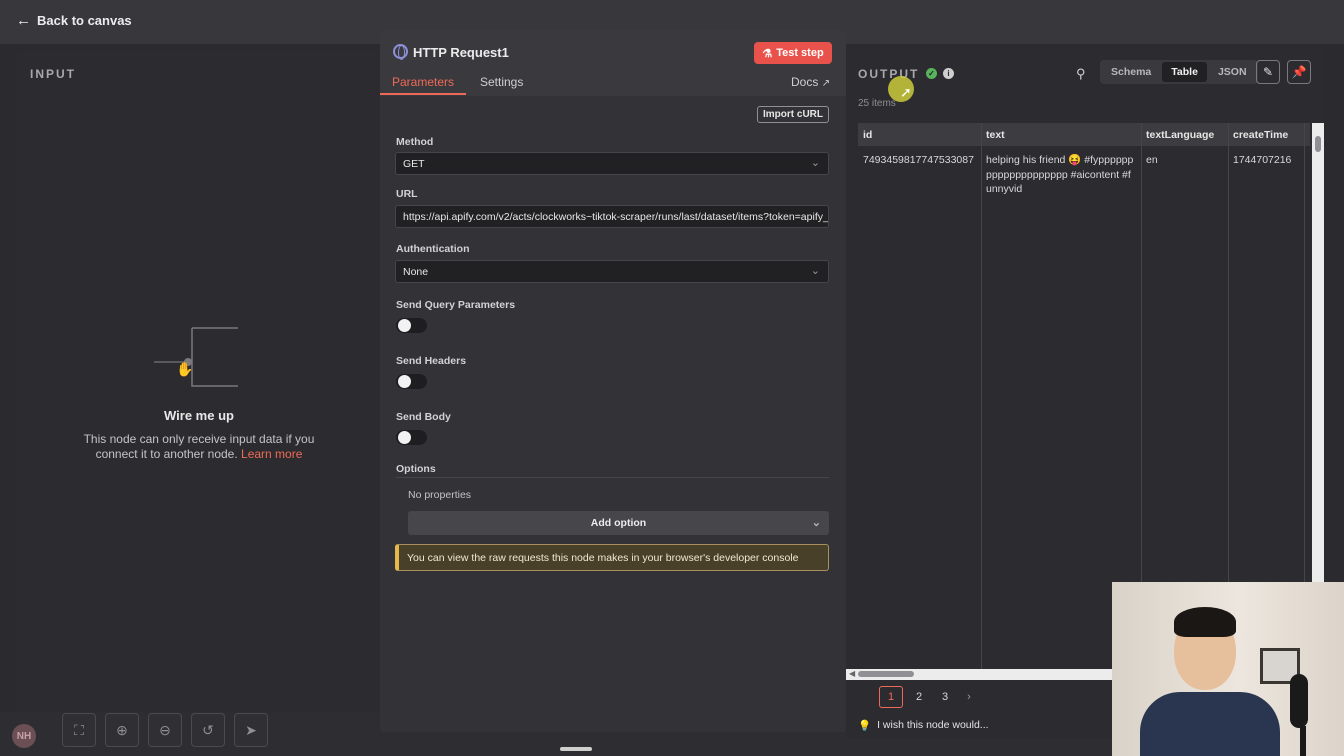  Describe the element at coordinates (852, 673) in the screenshot. I see `scroll-left-icon: ◀` at that location.